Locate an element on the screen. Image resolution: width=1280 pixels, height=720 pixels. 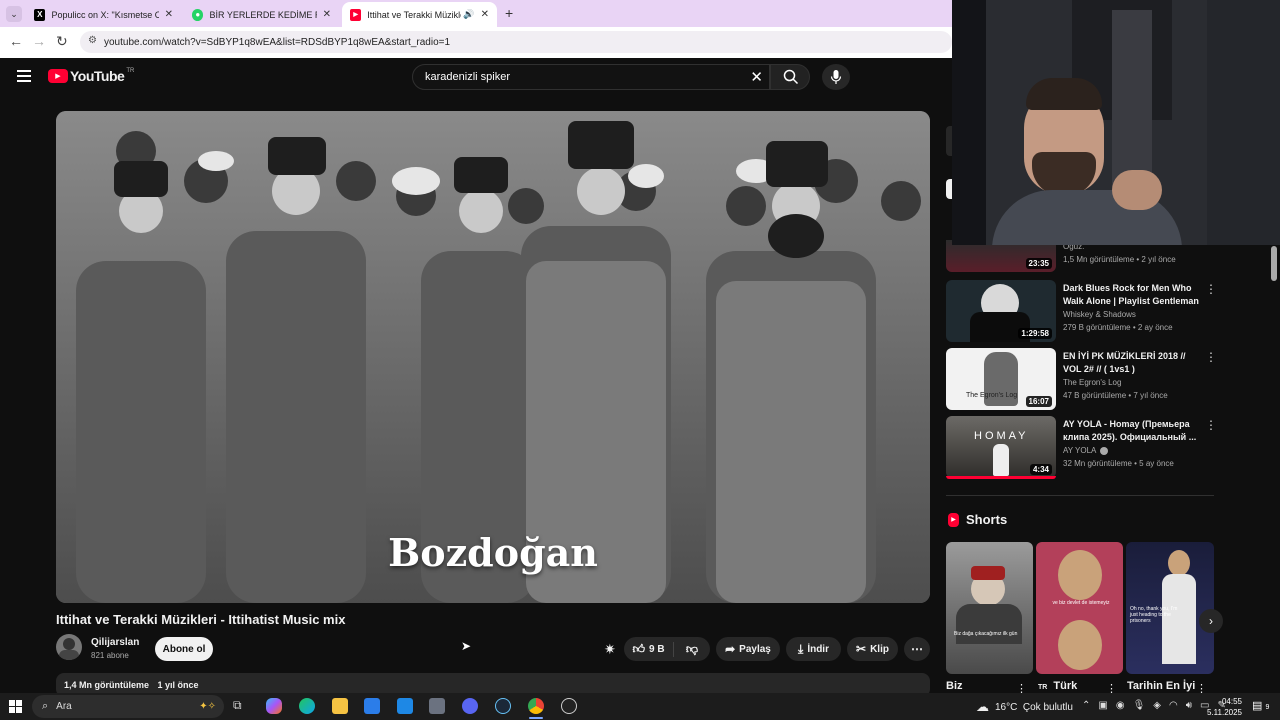
weather-widget: ☁ 16°C Çok bulutlu is located at coordinates (1024, 707).